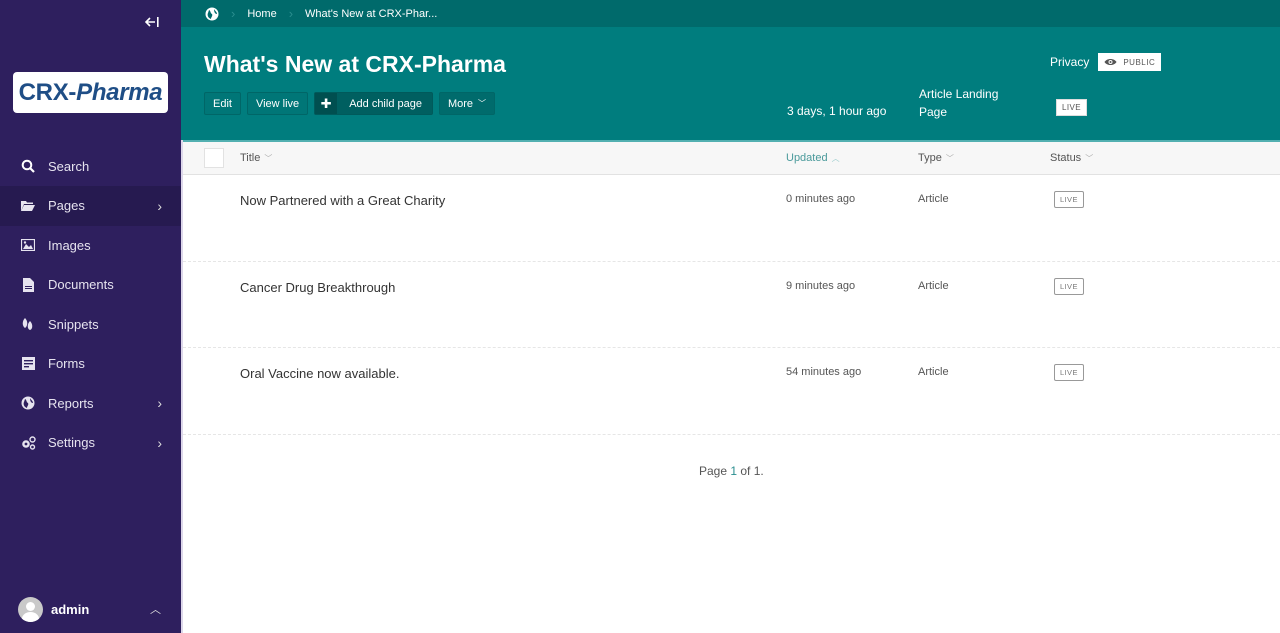 This screenshot has width=1280, height=633. I want to click on page-actions: Edit View live ✚ Add child page More ﹀, so click(350, 103).